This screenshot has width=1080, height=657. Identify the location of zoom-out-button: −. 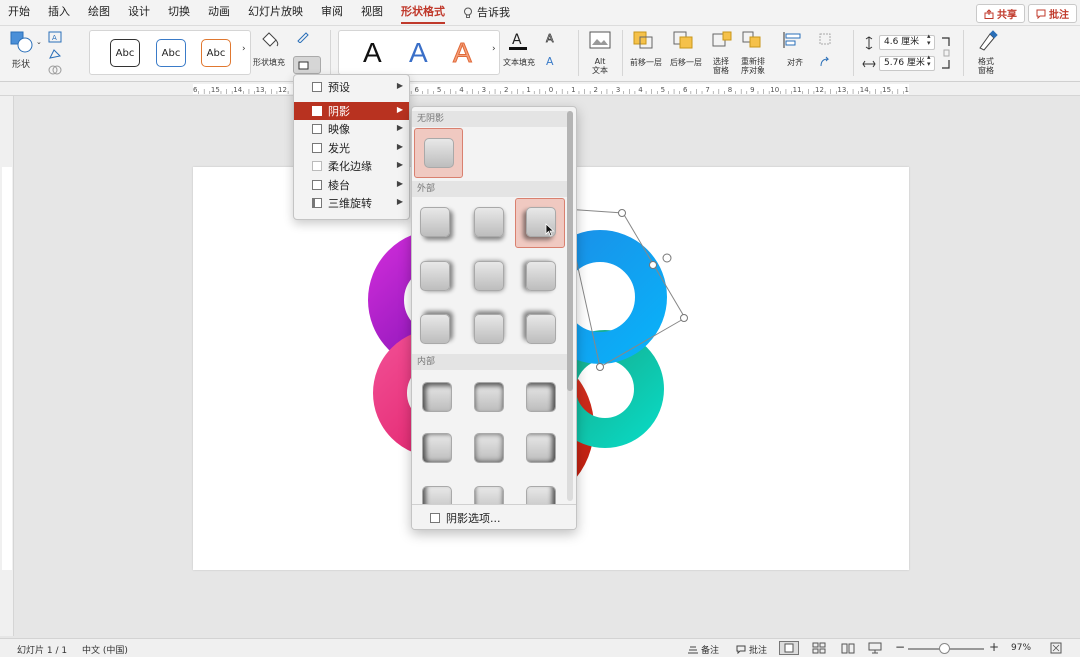
(900, 647).